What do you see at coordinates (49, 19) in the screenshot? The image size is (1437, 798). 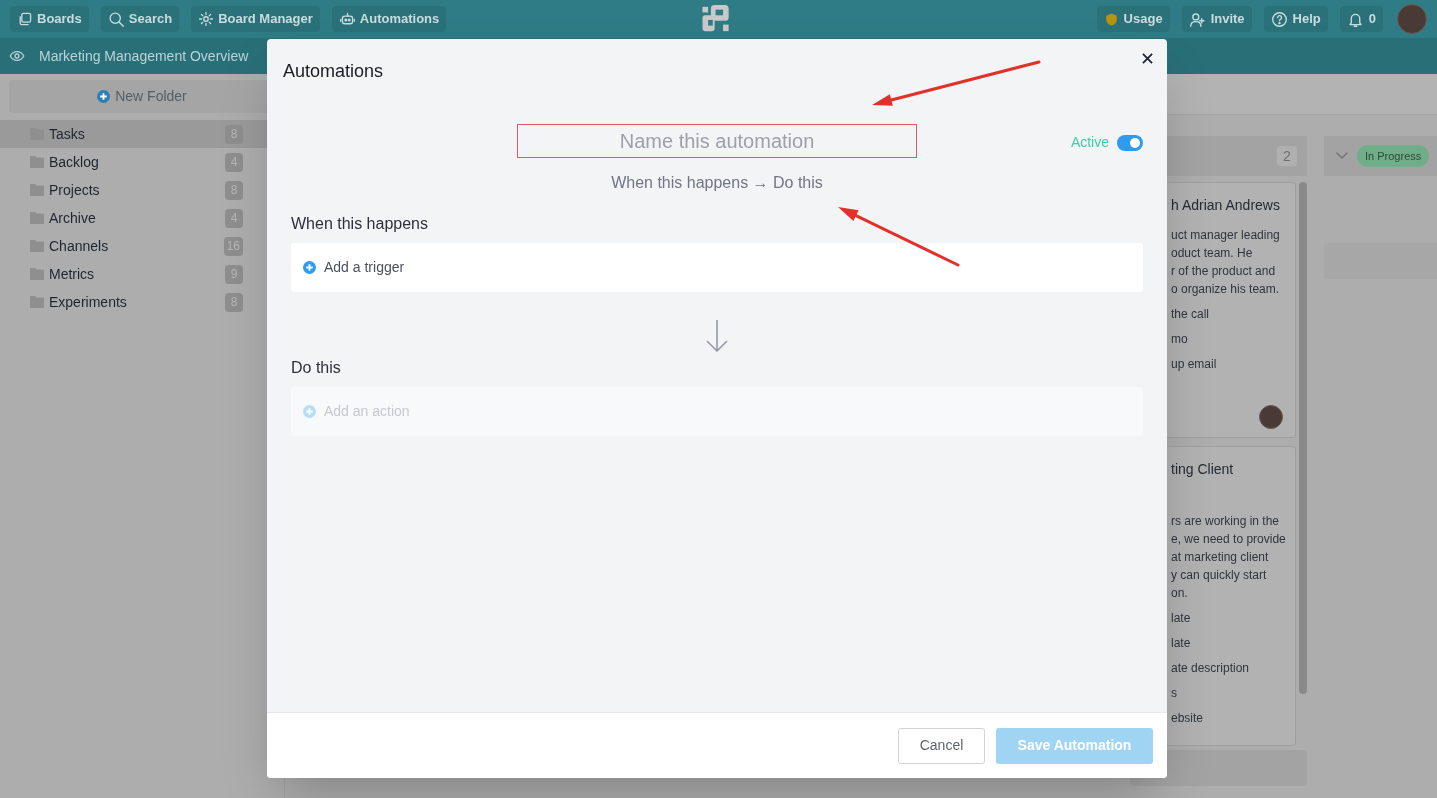 I see `nav-button: Boards` at bounding box center [49, 19].